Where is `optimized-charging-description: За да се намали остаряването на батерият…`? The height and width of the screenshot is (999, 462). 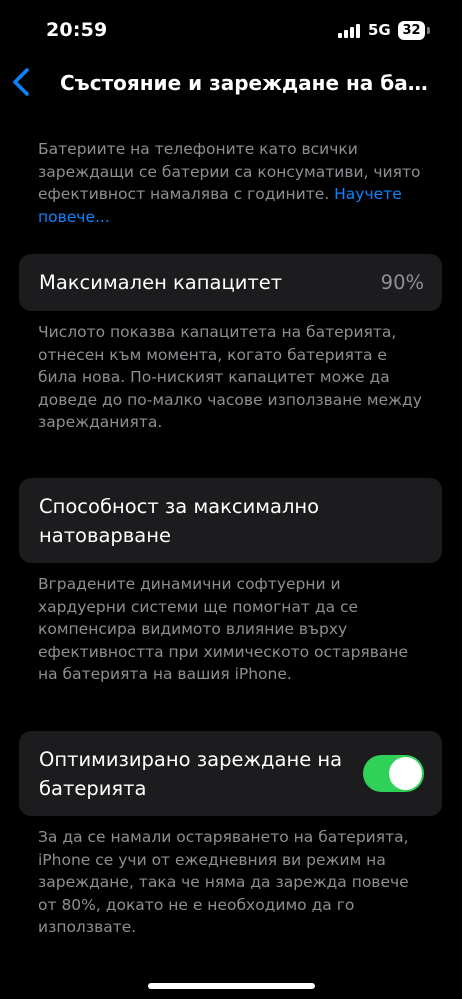
optimized-charging-description: За да се намали остаряването на батерият… is located at coordinates (223, 882).